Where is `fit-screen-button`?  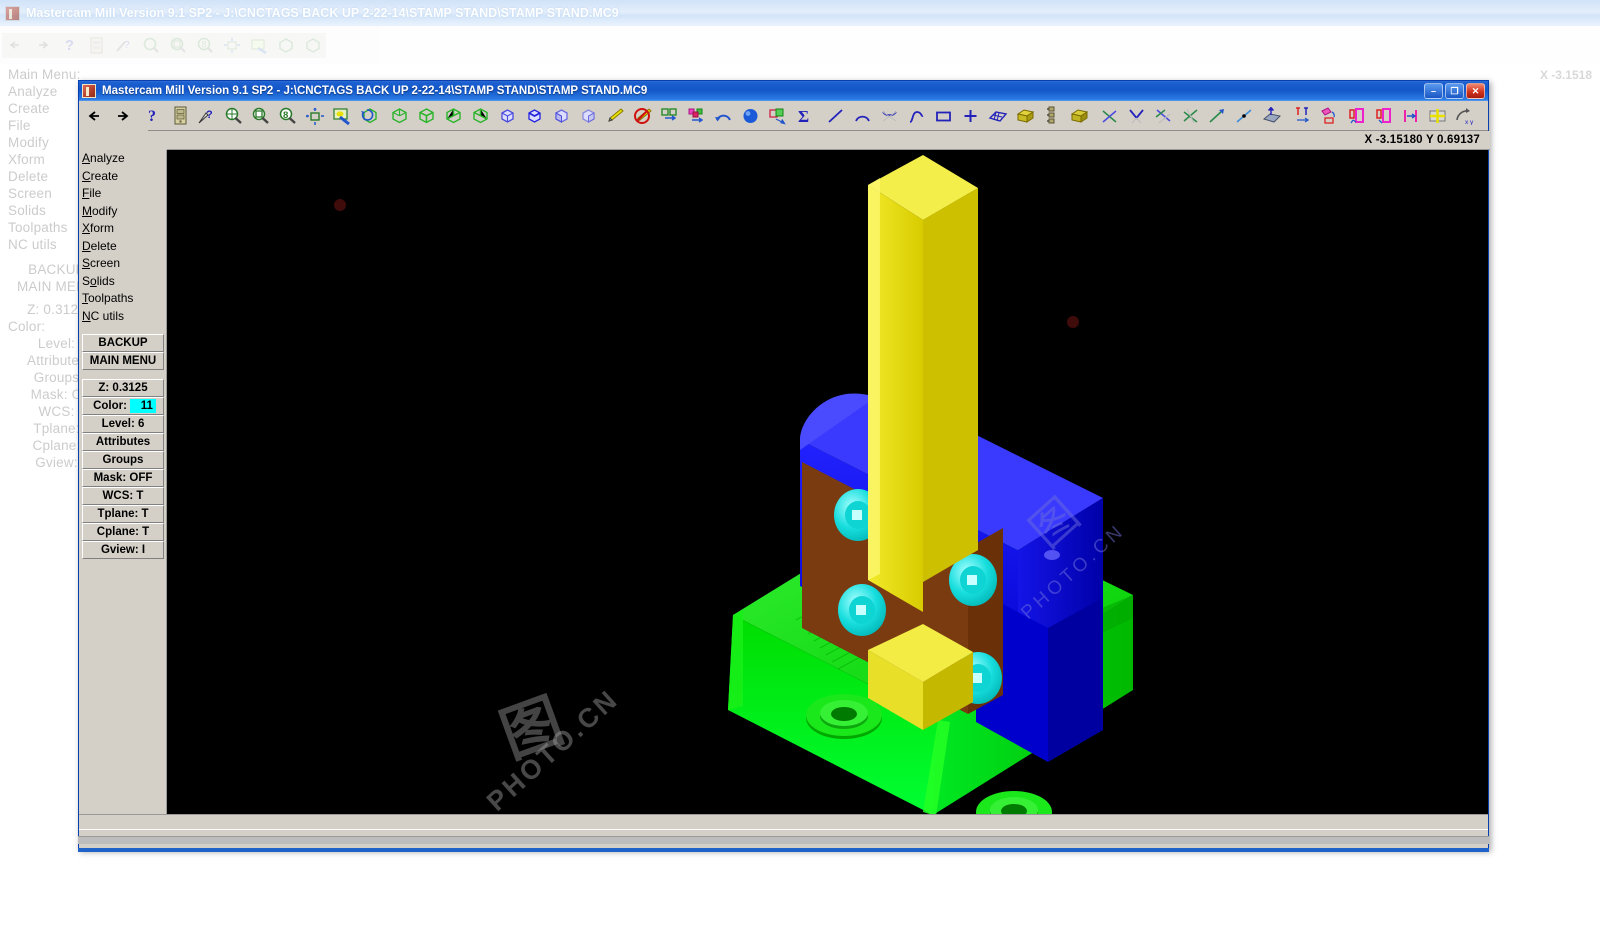 fit-screen-button is located at coordinates (314, 115).